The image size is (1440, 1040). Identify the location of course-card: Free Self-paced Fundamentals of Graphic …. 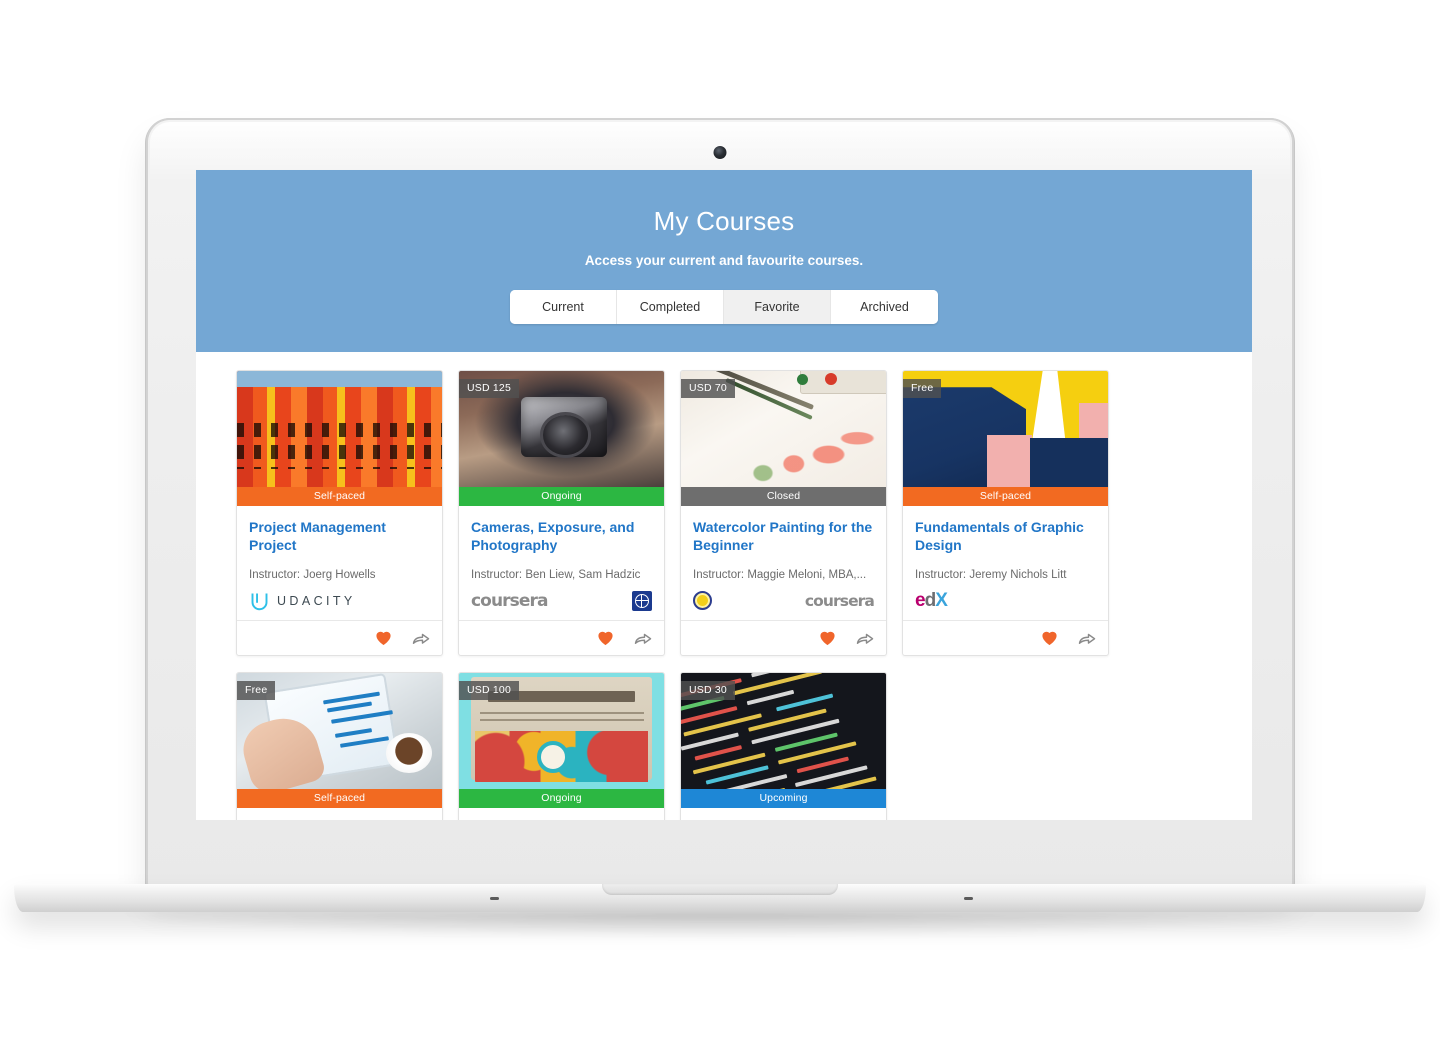
(1005, 513).